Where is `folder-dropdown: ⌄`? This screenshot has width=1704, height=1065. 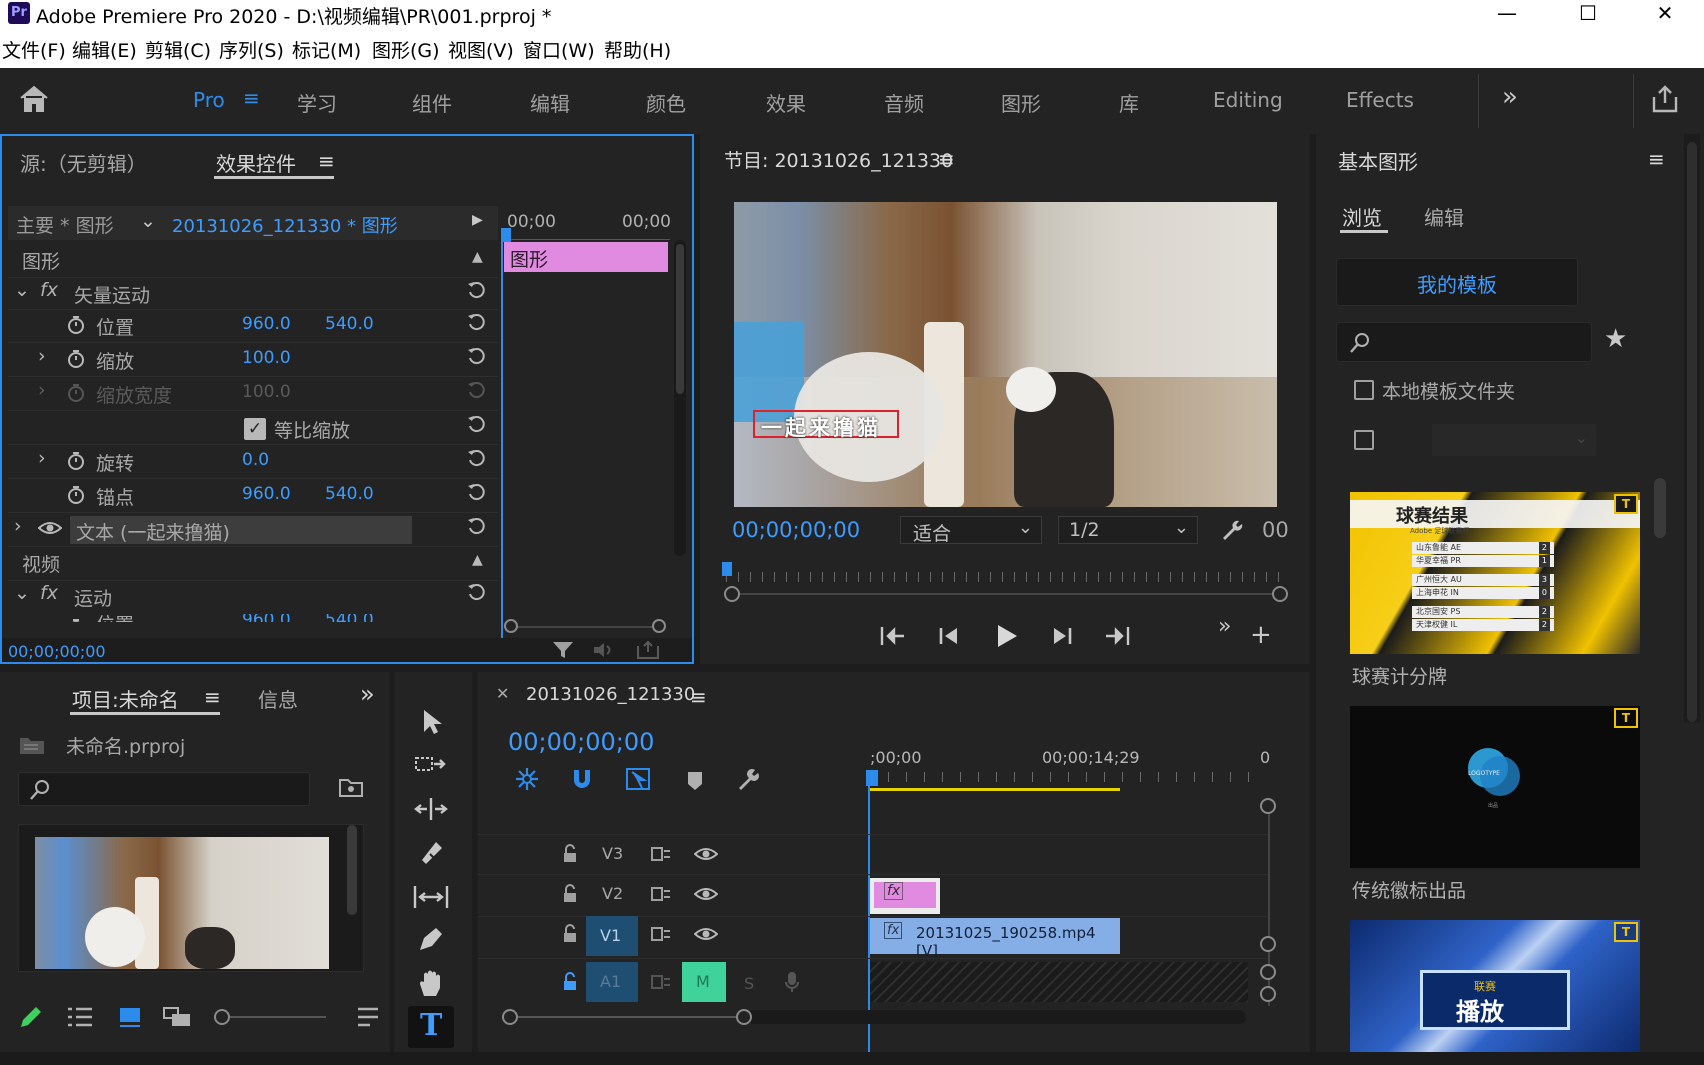 folder-dropdown: ⌄ is located at coordinates (1514, 440).